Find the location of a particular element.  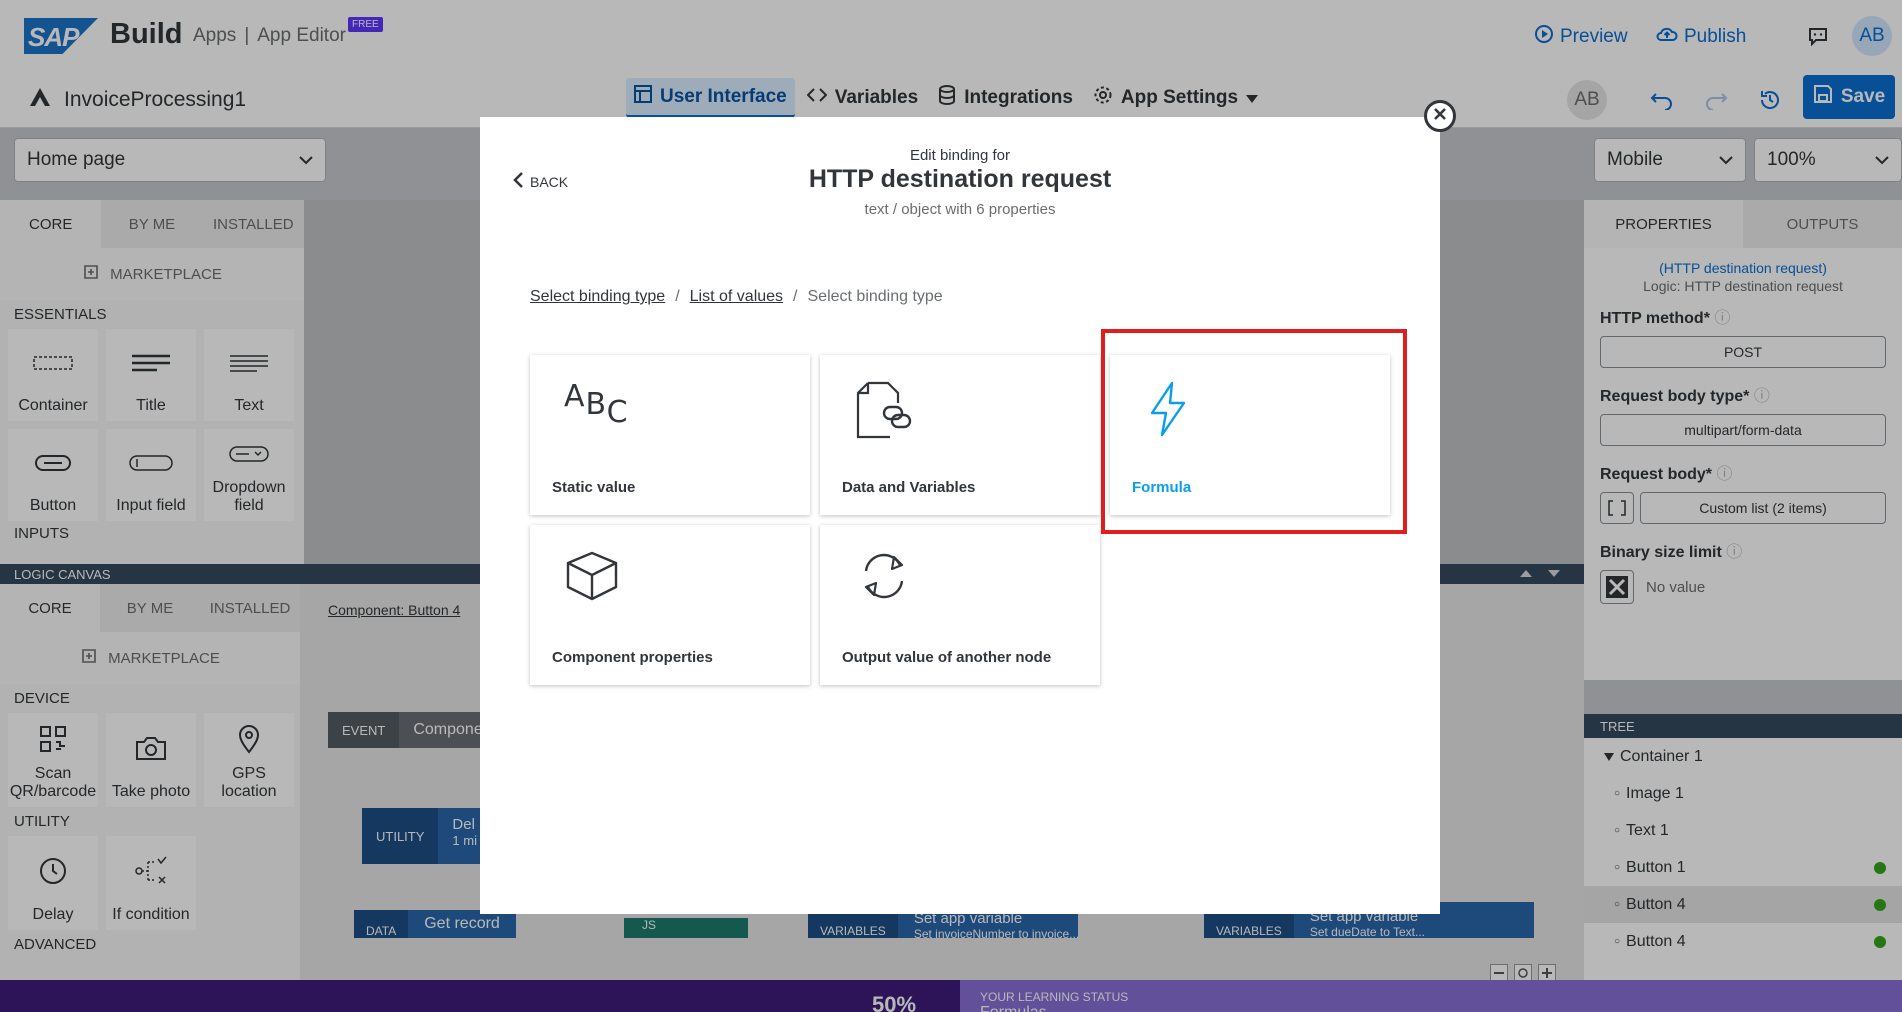

cube-icon is located at coordinates (592, 578).